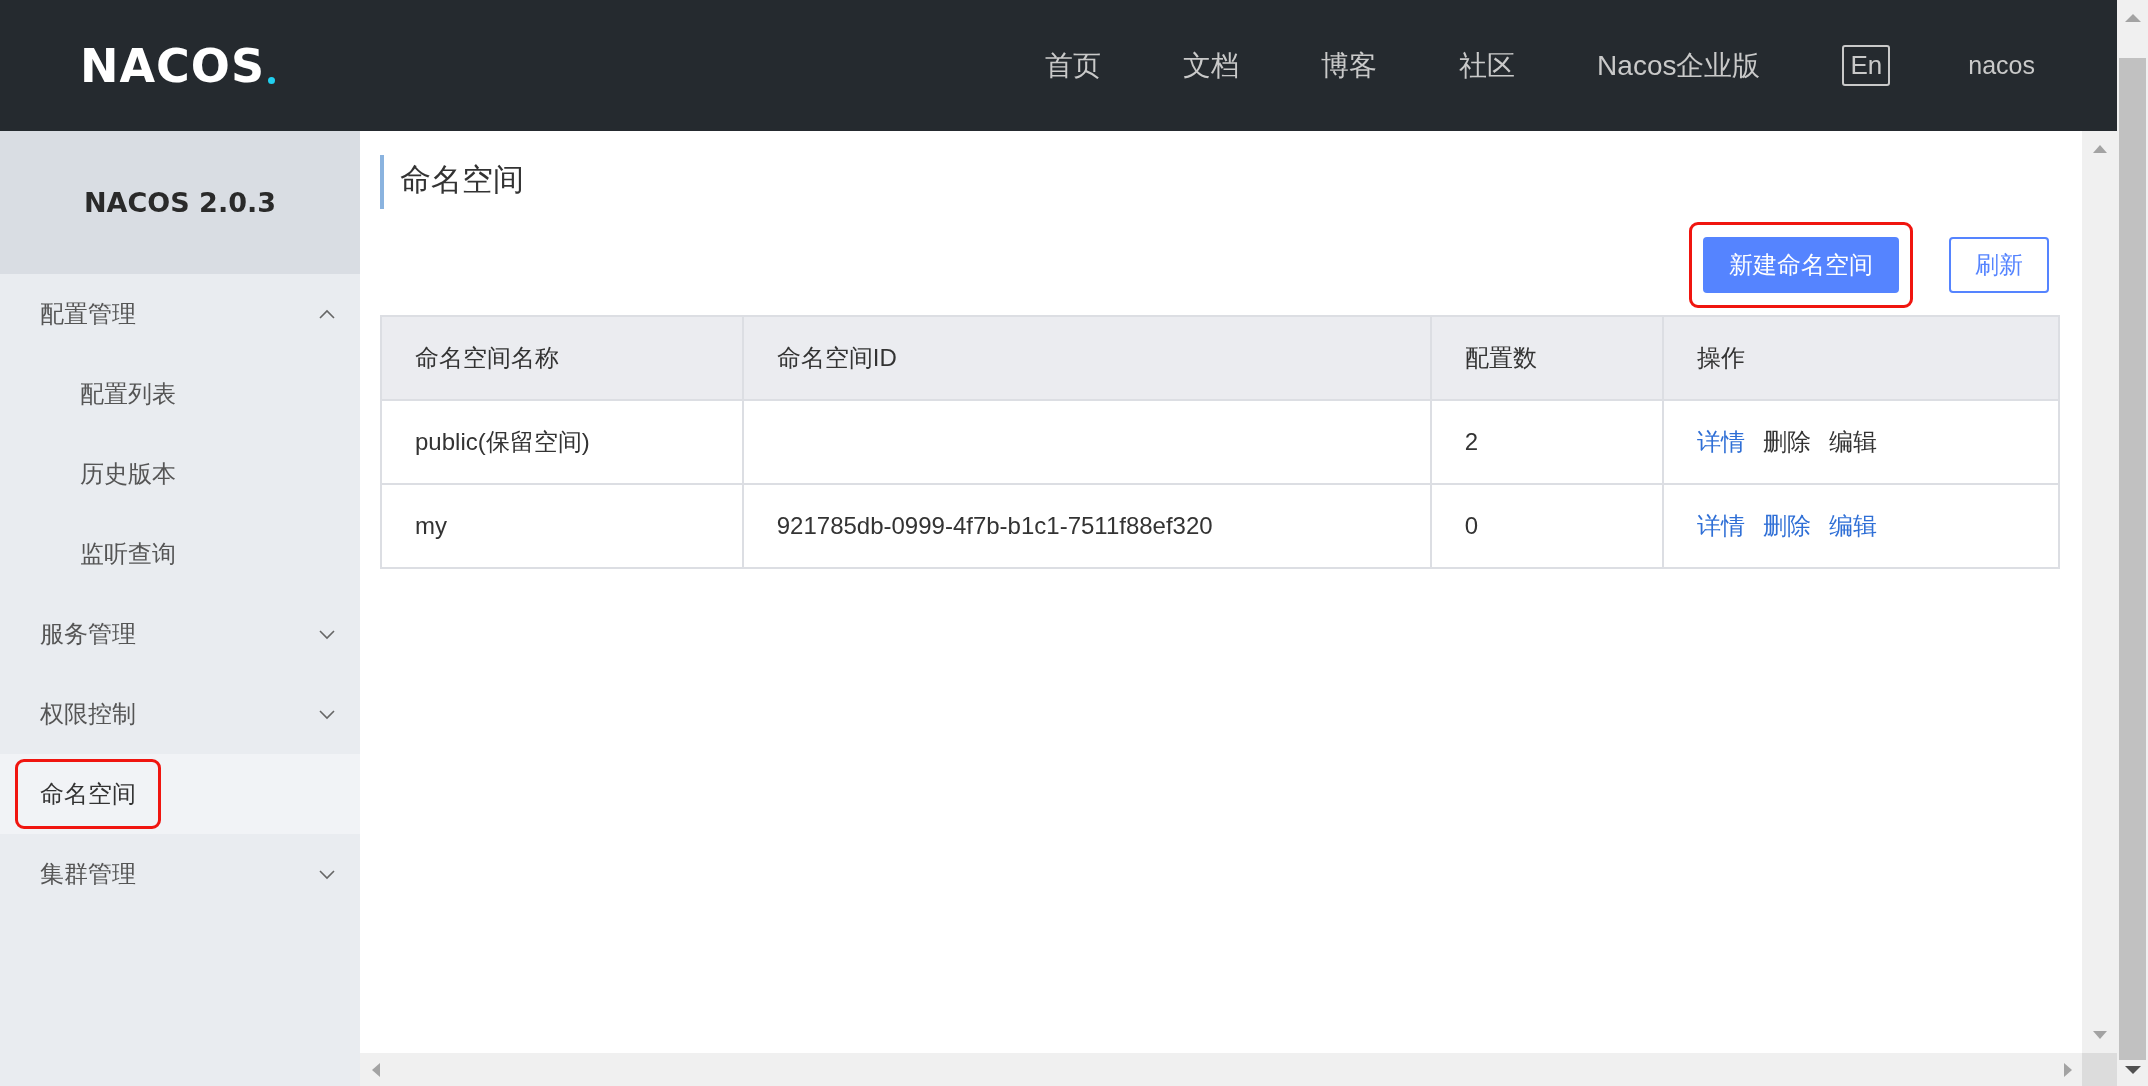  Describe the element at coordinates (180, 714) in the screenshot. I see `sidebar-item: 权限控制` at that location.